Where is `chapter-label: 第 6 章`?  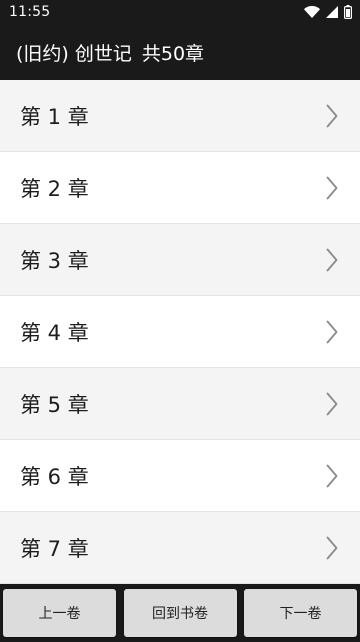
chapter-label: 第 6 章 is located at coordinates (54, 476).